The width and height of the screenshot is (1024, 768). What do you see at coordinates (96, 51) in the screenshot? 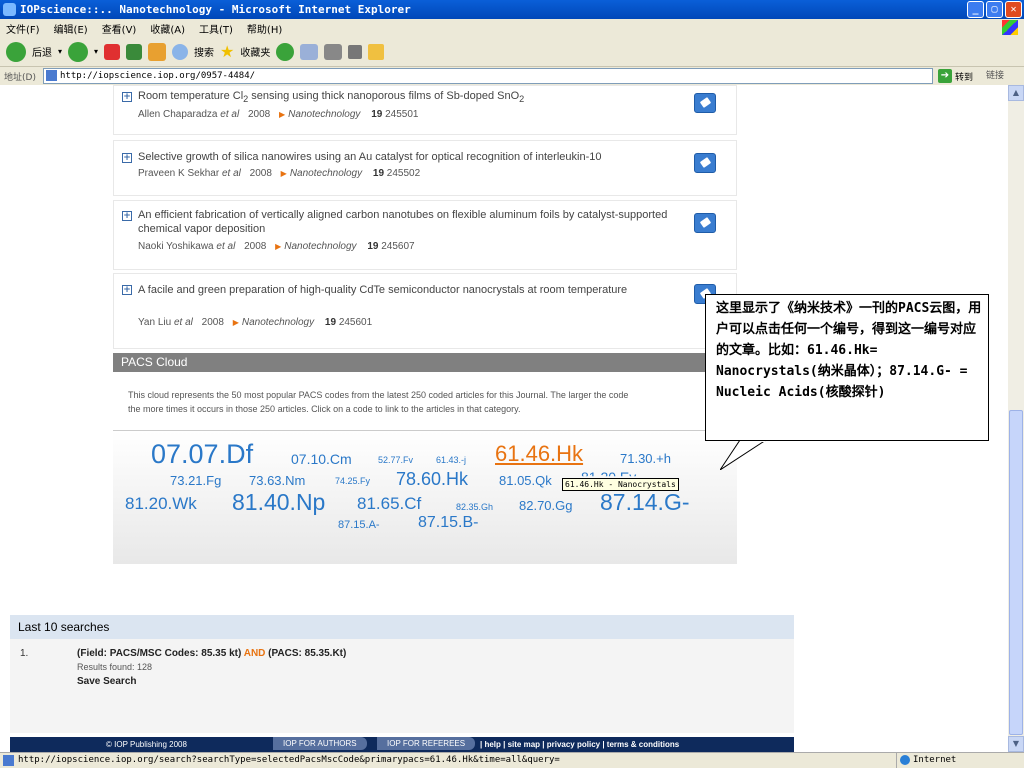
I see `forward-dropdown-icon: ▾` at bounding box center [96, 51].